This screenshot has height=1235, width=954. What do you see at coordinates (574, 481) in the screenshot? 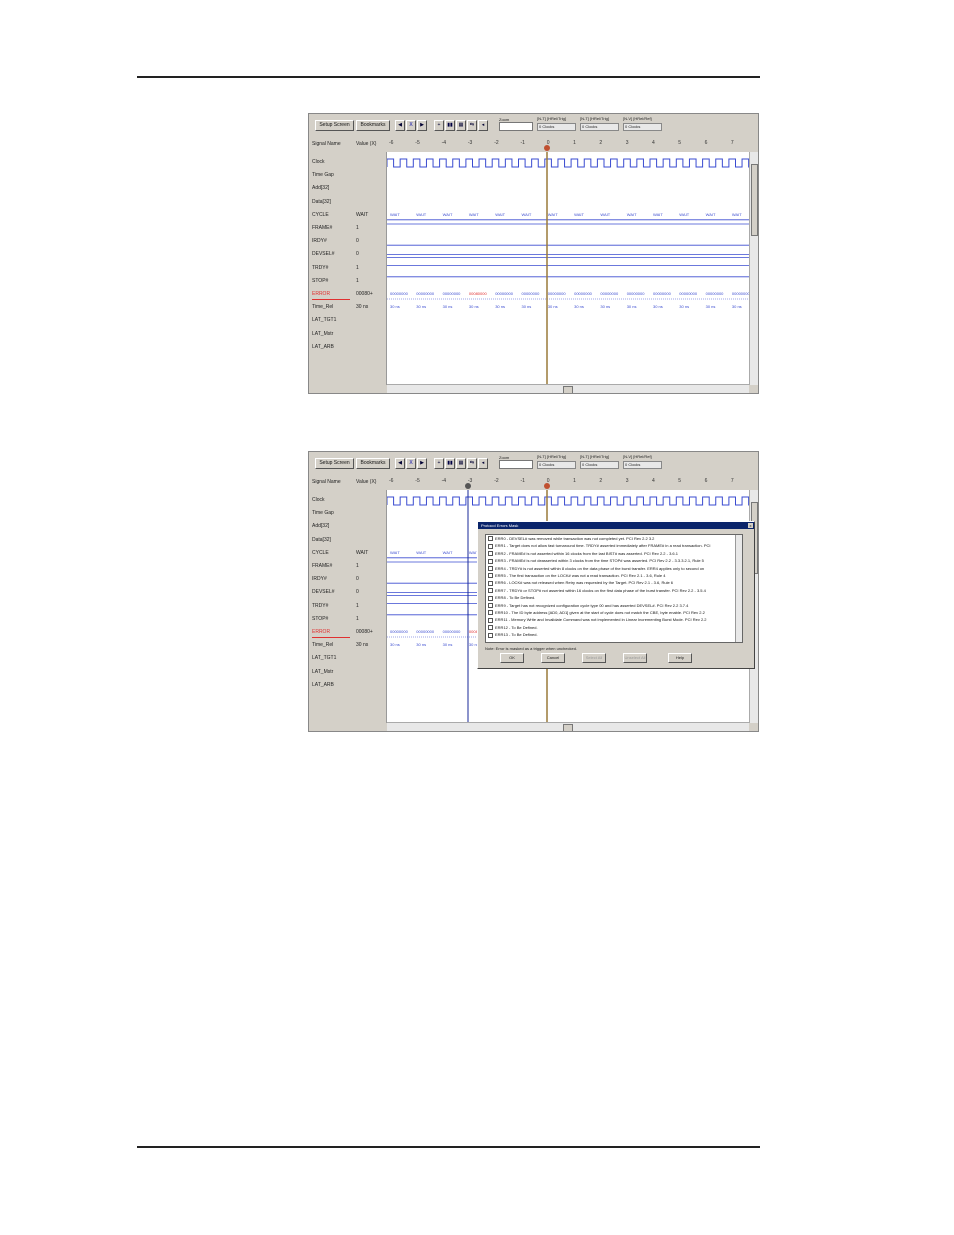
I see `time-tick: 1` at bounding box center [574, 481].